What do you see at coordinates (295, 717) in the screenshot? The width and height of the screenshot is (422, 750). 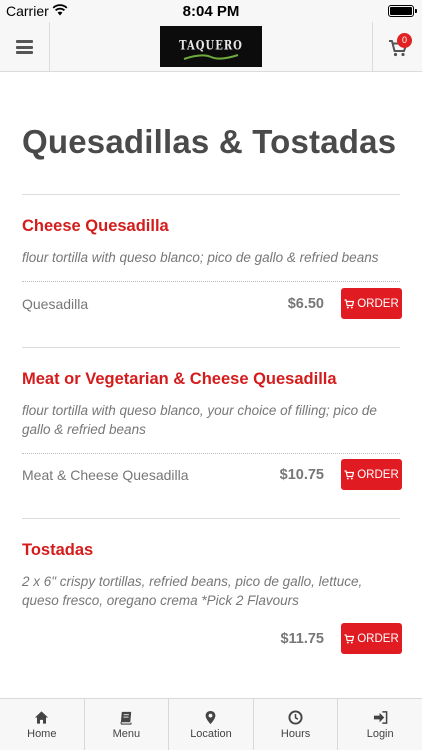 I see `clock-icon` at bounding box center [295, 717].